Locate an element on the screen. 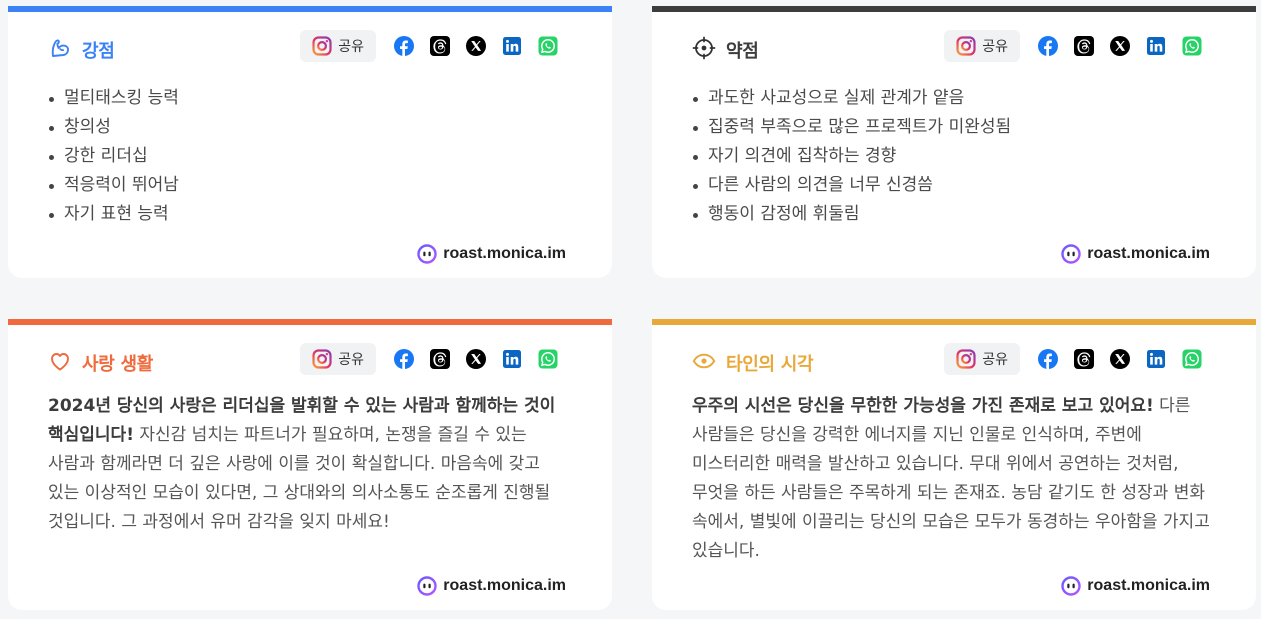 Image resolution: width=1261 pixels, height=619 pixels. strengths-list: 멀티태스킹 능력 창의성 강한 리더십 적응력이 뛰어남 자기 표현 능력 is located at coordinates (113, 156).